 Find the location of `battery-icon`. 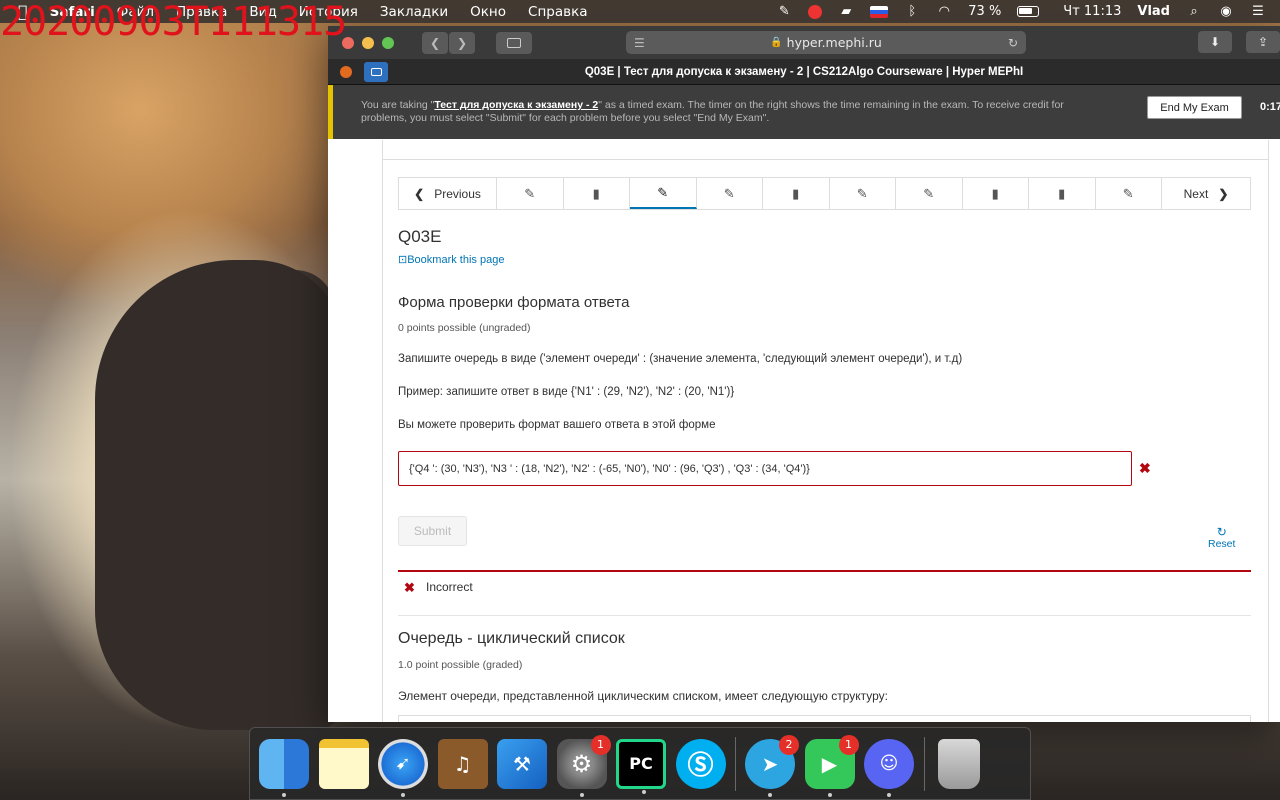

battery-icon is located at coordinates (1028, 11).